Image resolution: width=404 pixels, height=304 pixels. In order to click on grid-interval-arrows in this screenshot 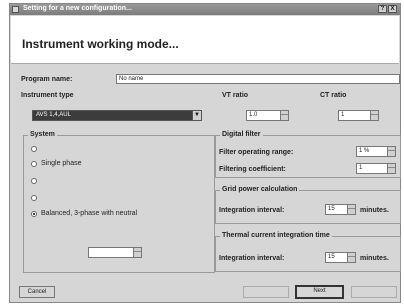, I will do `click(351, 209)`.